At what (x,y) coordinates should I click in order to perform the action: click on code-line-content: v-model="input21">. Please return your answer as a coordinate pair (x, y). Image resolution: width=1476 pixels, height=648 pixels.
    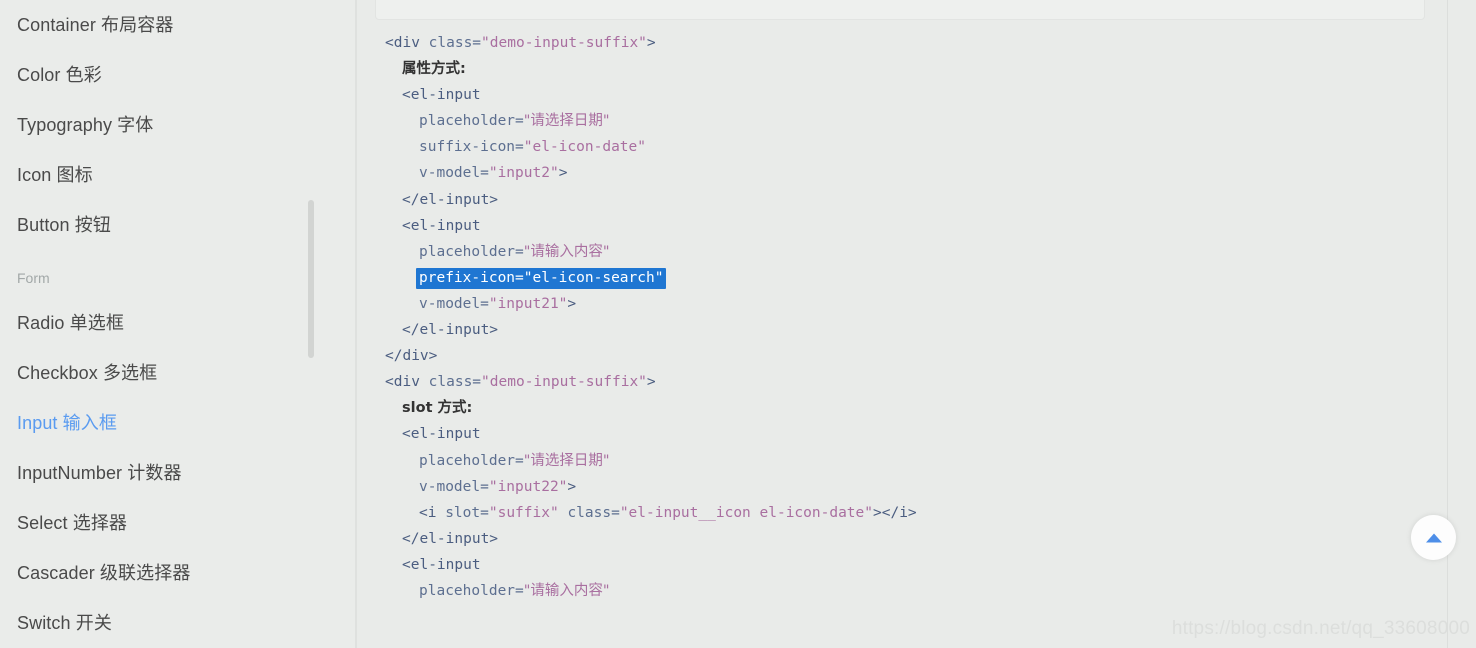
    Looking at the image, I should click on (497, 304).